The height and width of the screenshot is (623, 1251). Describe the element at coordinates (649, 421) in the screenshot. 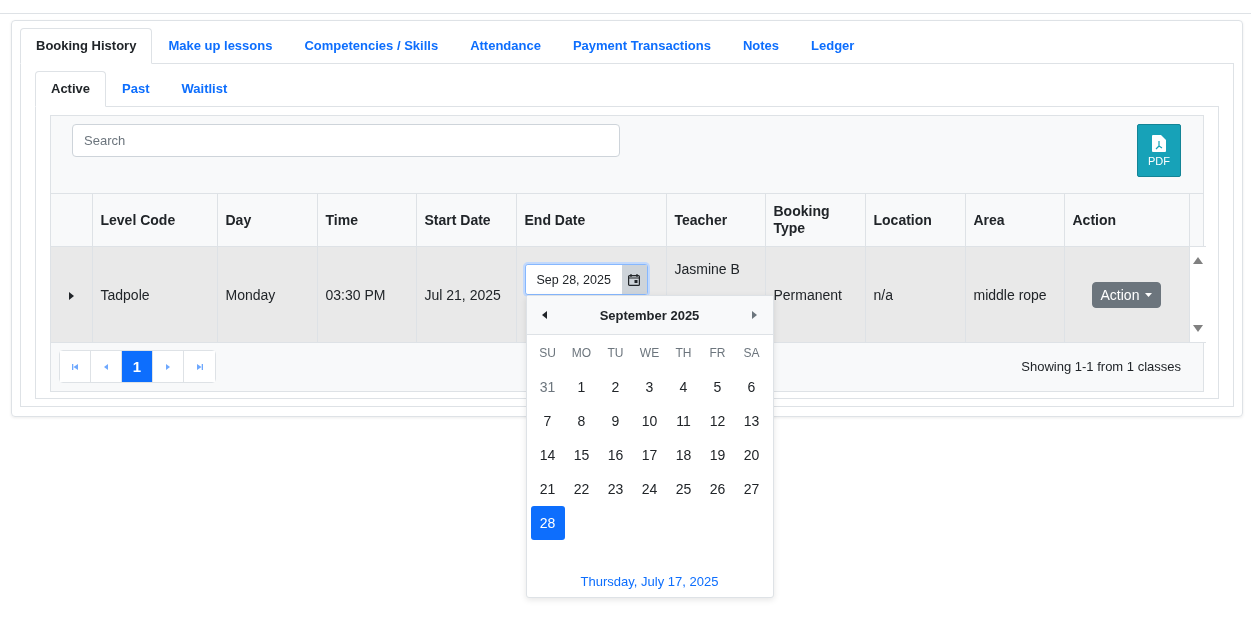

I see `calendar-day: 10` at that location.